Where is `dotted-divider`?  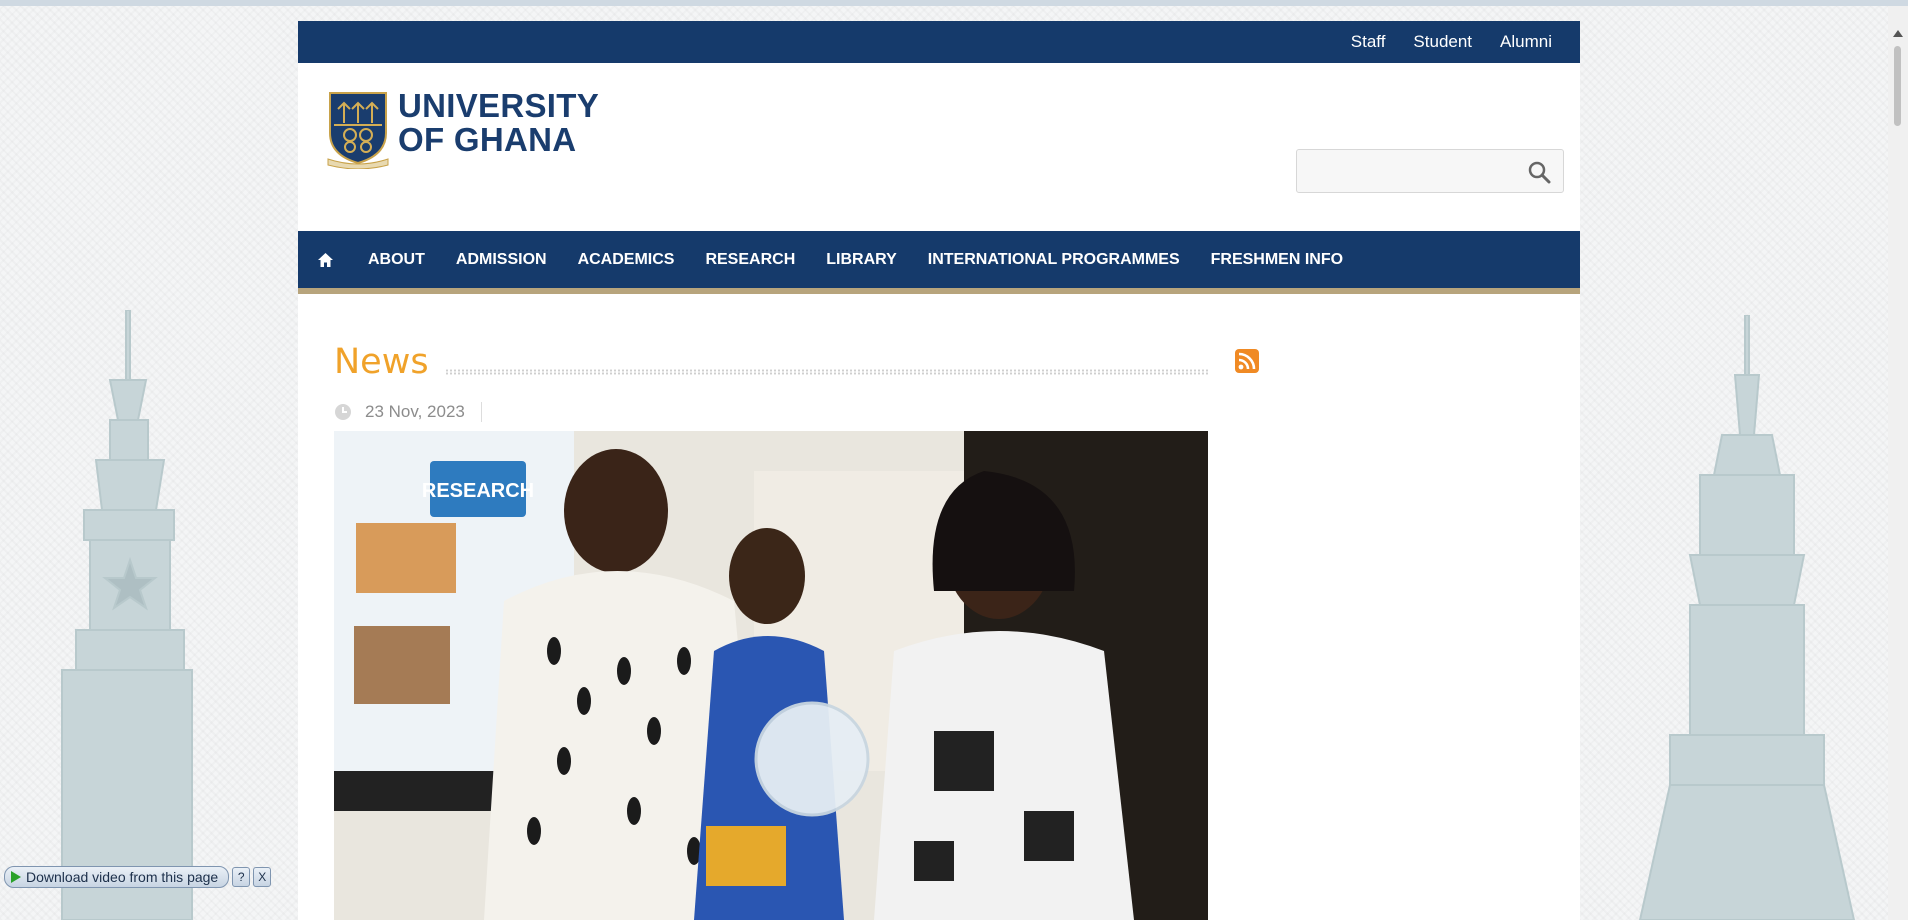
dotted-divider is located at coordinates (826, 372).